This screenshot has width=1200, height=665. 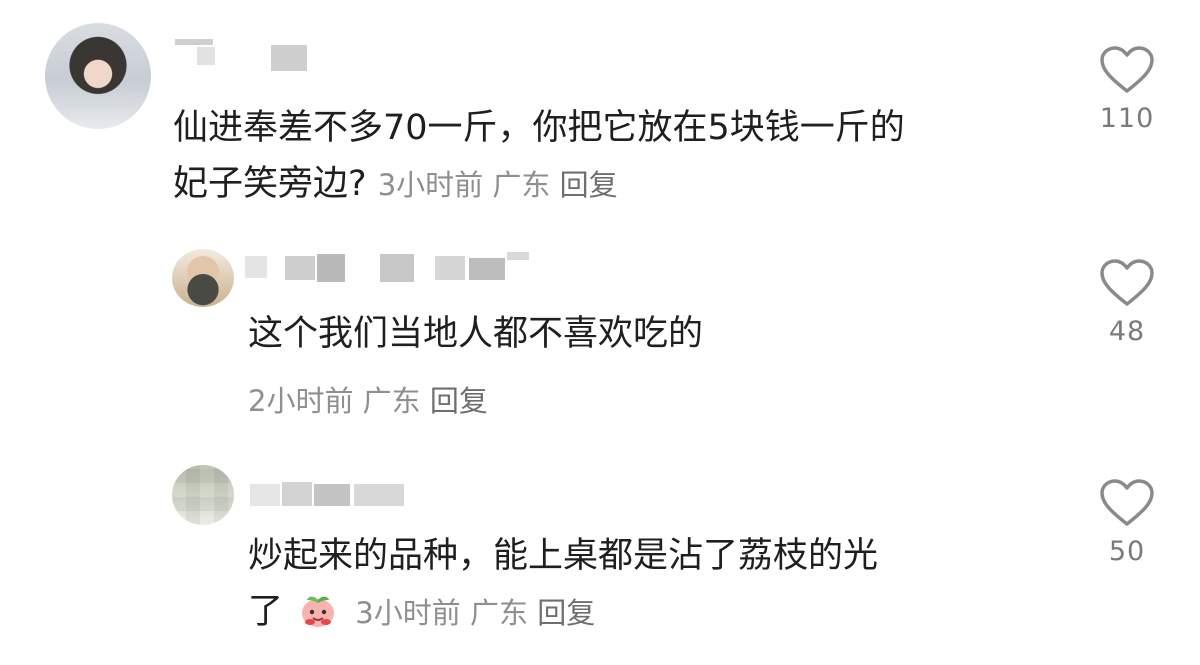 What do you see at coordinates (563, 556) in the screenshot?
I see `comment-text-line: 炒起来的品种，能上桌都是沾了荔枝的光` at bounding box center [563, 556].